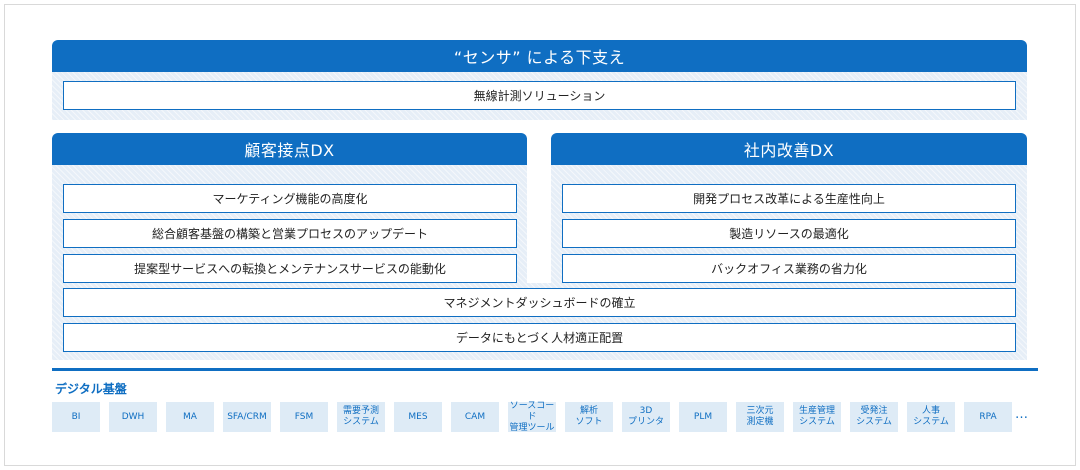 The height and width of the screenshot is (470, 1080). What do you see at coordinates (247, 417) in the screenshot?
I see `tile-sfa-crm: SFA/CRM` at bounding box center [247, 417].